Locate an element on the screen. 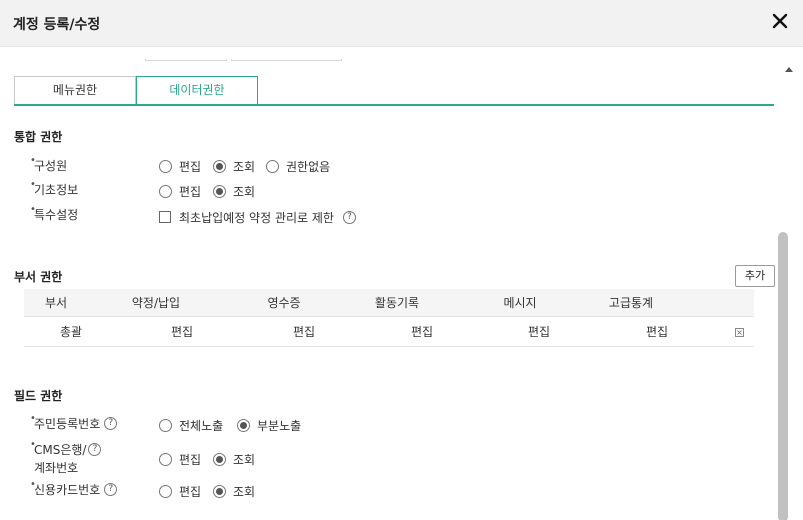 This screenshot has height=520, width=803. tab-menu-permission: 메뉴권한 is located at coordinates (75, 90).